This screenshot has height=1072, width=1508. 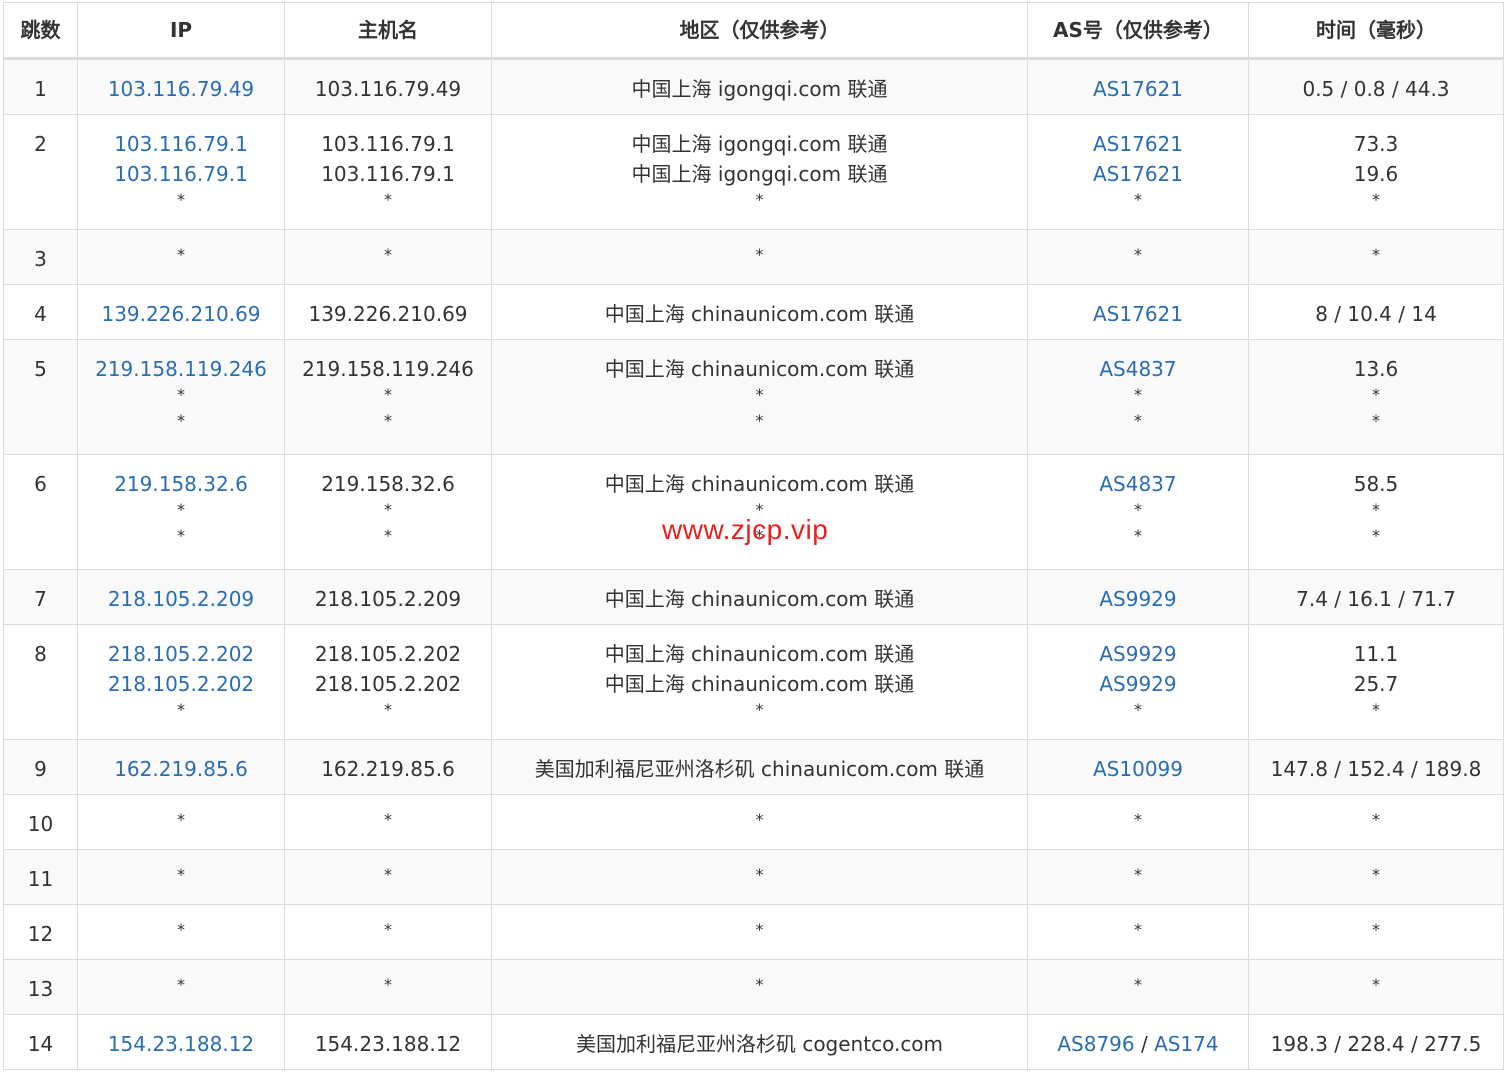 I want to click on ip-link: 219.158.119.246, so click(x=181, y=369).